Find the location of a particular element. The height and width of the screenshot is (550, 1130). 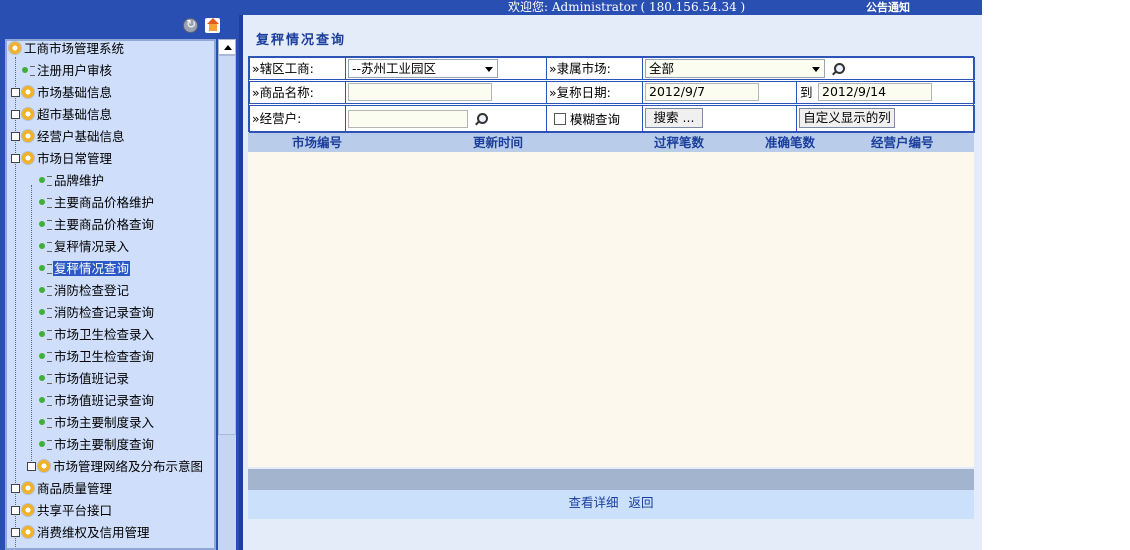

date-to-cell: 到 2012/9/14 is located at coordinates (885, 92).